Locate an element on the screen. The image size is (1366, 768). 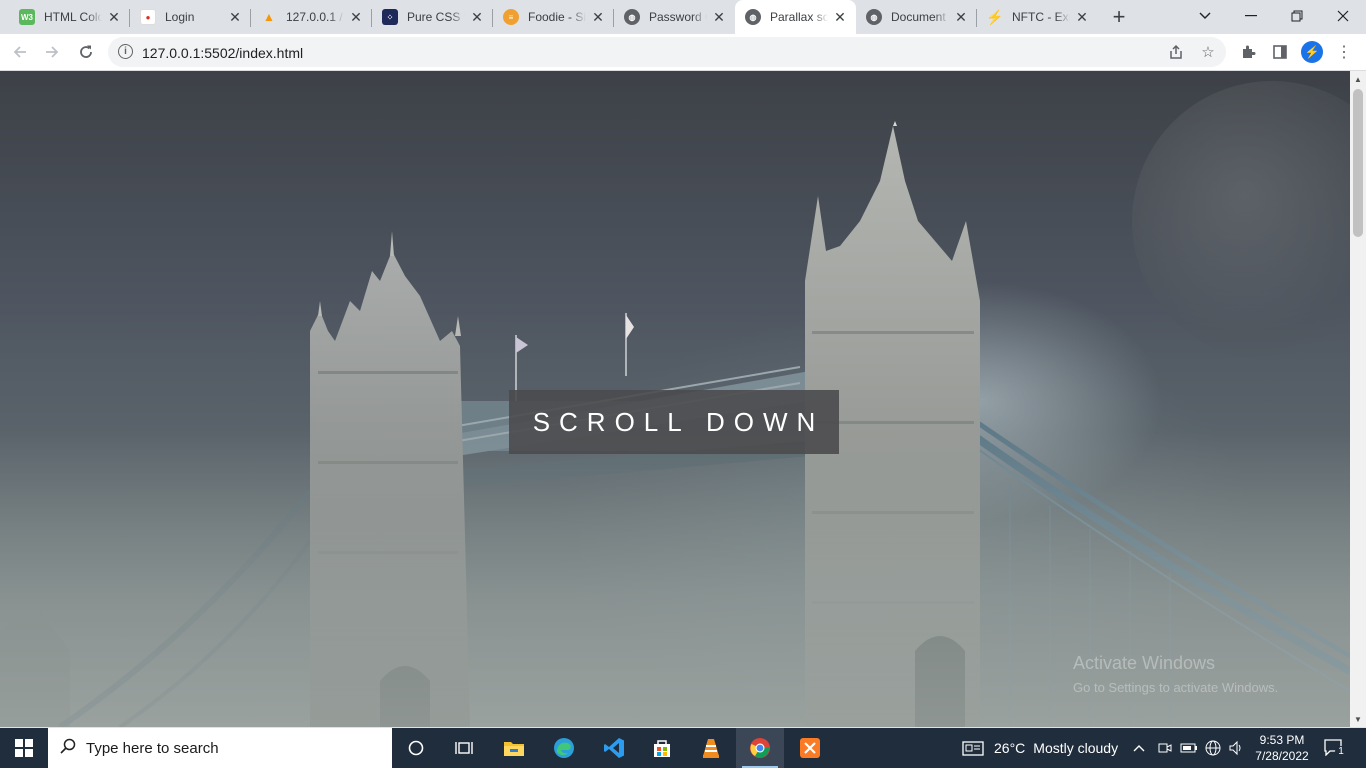
tab-label: Parallax scrolling is located at coordinates (799, 17).